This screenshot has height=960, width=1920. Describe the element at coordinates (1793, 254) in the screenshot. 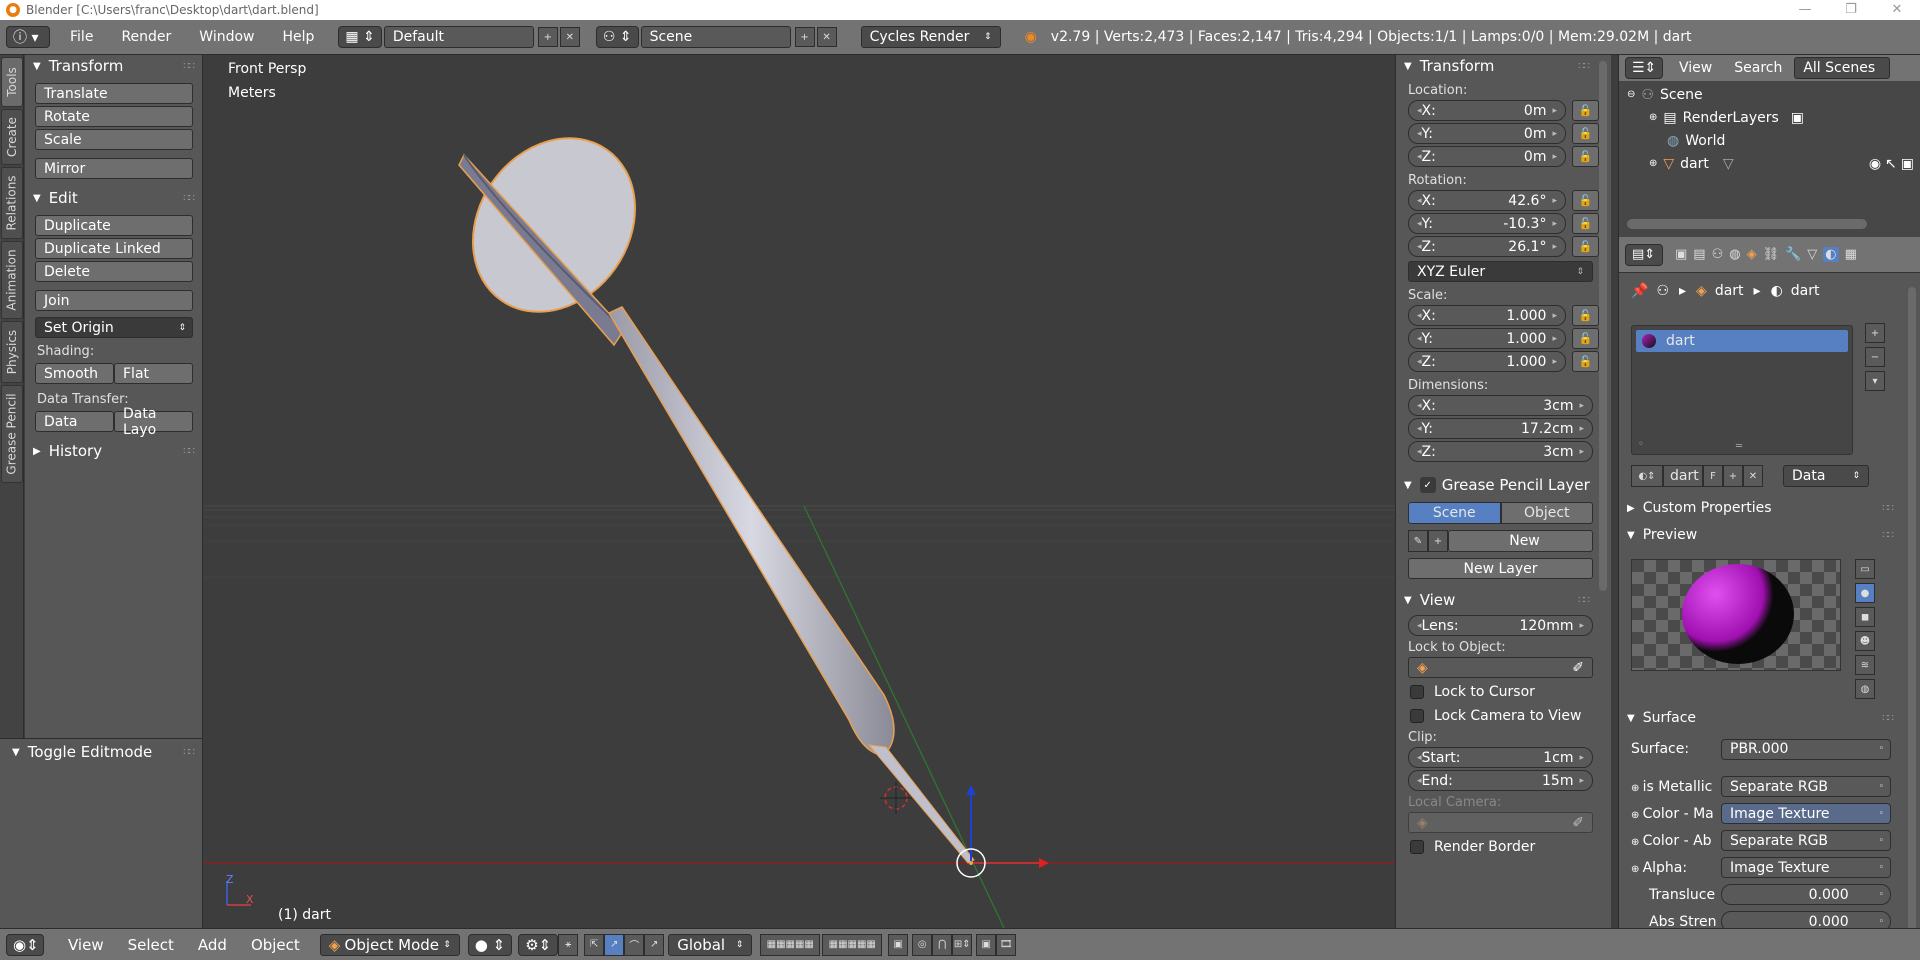

I see `modifiers-tab-icon: 🔧` at that location.